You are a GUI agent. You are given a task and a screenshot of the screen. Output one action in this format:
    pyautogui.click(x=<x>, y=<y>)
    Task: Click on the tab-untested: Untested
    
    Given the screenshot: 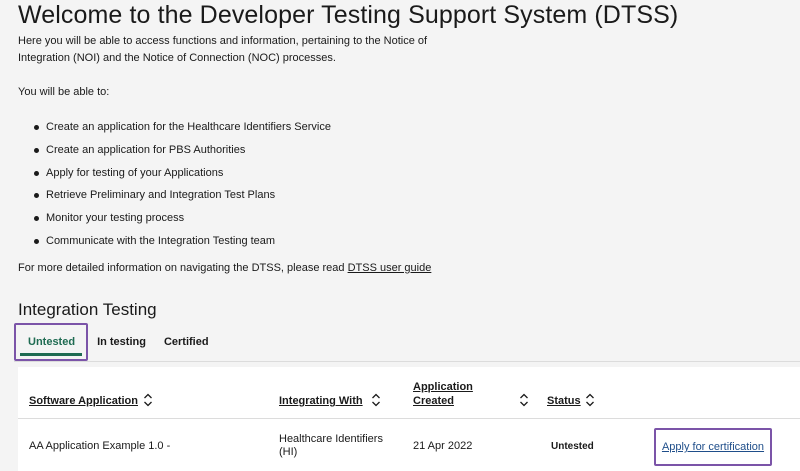 What is the action you would take?
    pyautogui.click(x=51, y=342)
    